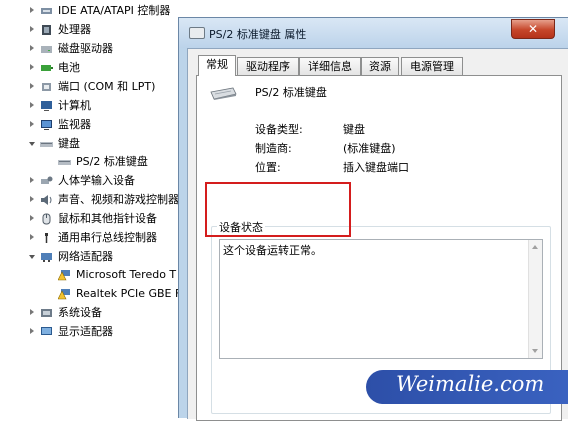 The image size is (568, 421). I want to click on mouse-icon, so click(46, 219).